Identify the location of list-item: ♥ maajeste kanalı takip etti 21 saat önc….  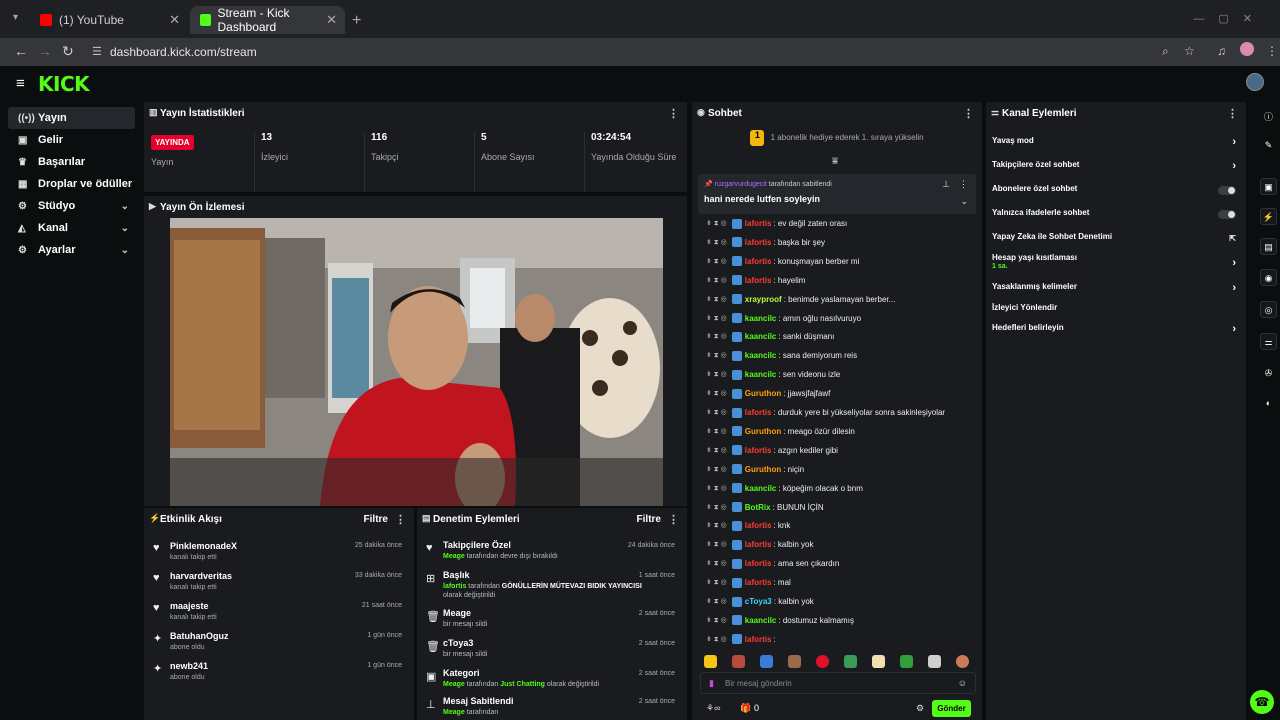
(279, 613).